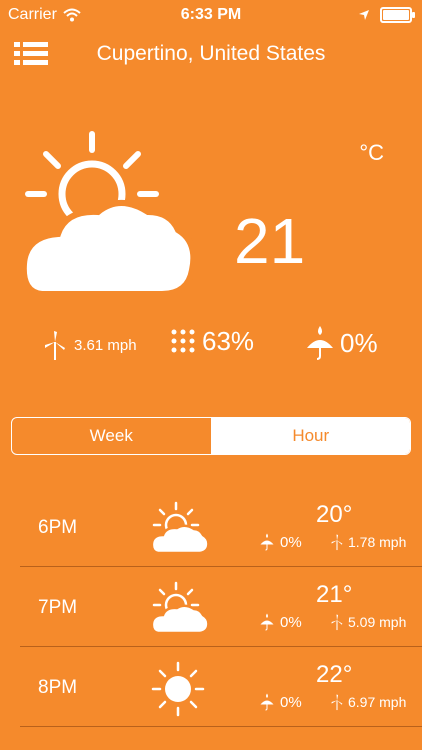 The image size is (422, 750). I want to click on hour-temperature: 22°, so click(334, 674).